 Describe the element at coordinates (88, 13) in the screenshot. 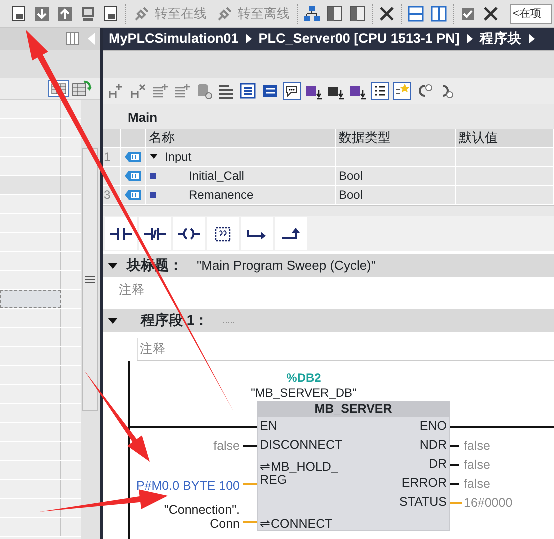

I see `monitor-icon` at that location.